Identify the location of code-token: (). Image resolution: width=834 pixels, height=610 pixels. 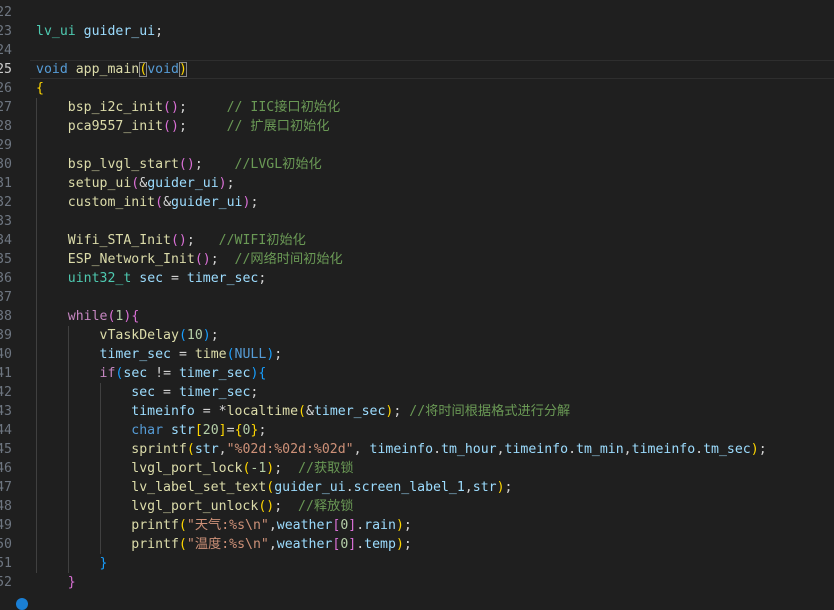
(171, 126).